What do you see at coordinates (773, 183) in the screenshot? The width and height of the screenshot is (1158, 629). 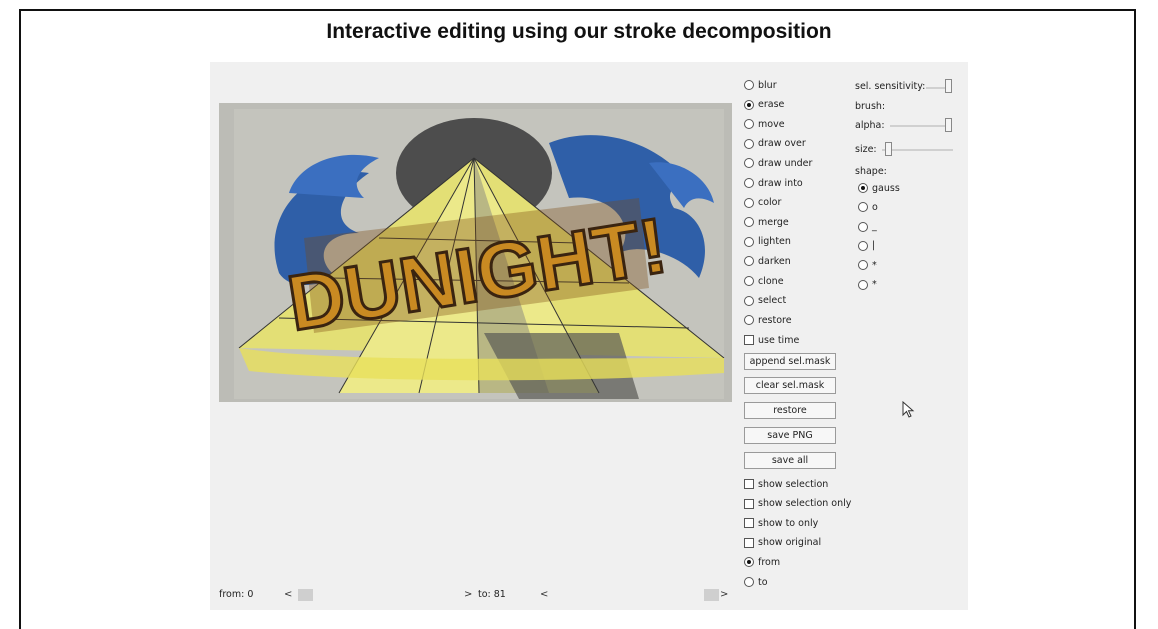 I see `tool-radio-draw-into: draw into` at bounding box center [773, 183].